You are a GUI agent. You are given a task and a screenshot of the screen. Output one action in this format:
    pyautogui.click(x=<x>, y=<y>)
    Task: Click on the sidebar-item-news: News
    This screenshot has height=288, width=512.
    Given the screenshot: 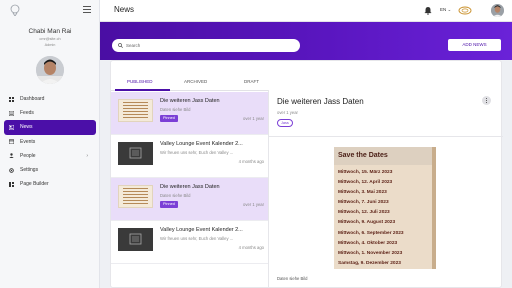 What is the action you would take?
    pyautogui.click(x=50, y=127)
    